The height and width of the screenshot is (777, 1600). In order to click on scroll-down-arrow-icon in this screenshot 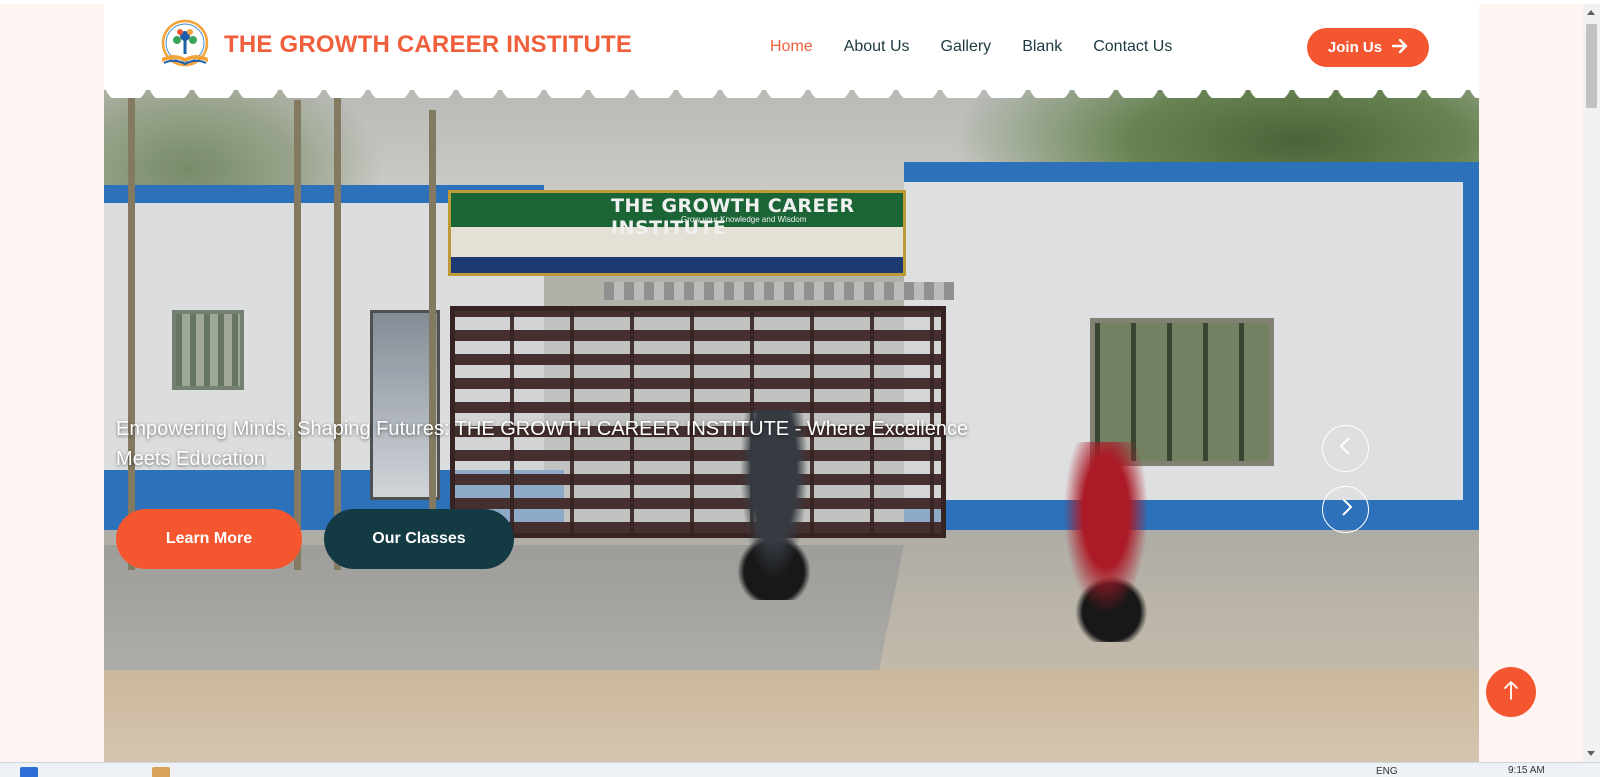, I will do `click(1591, 753)`.